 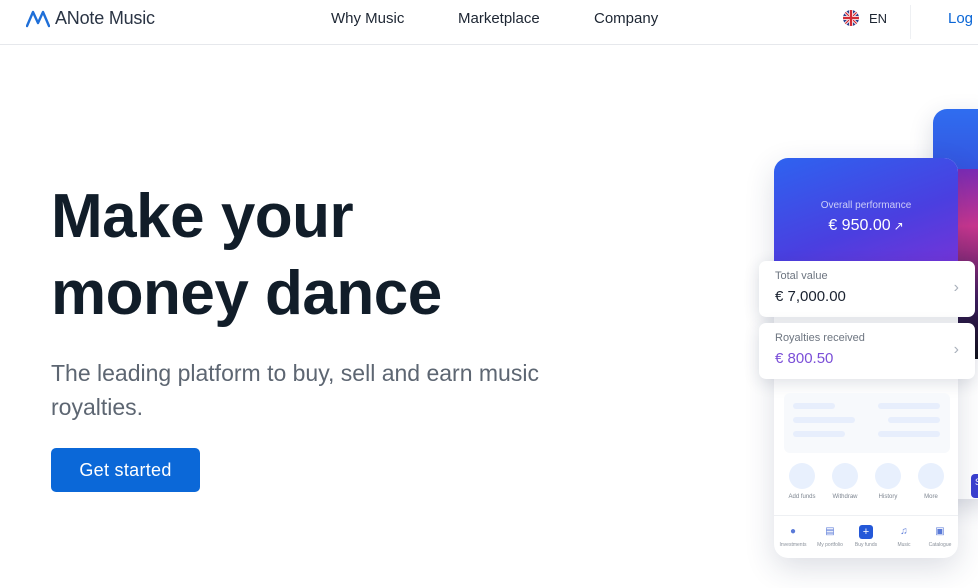 I want to click on more-icon, so click(x=931, y=476).